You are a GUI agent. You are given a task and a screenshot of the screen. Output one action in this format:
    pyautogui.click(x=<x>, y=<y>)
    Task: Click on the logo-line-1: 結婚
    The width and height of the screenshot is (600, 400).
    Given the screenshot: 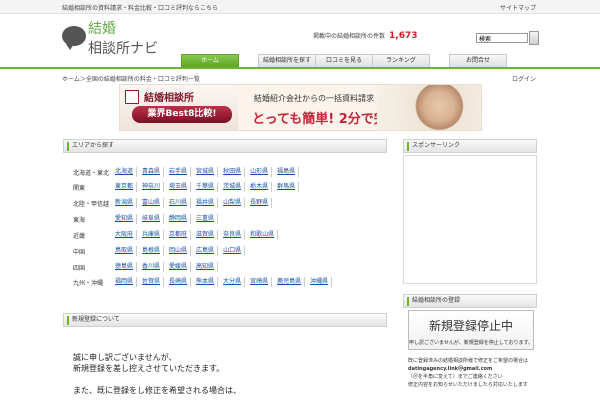 What is the action you would take?
    pyautogui.click(x=102, y=29)
    